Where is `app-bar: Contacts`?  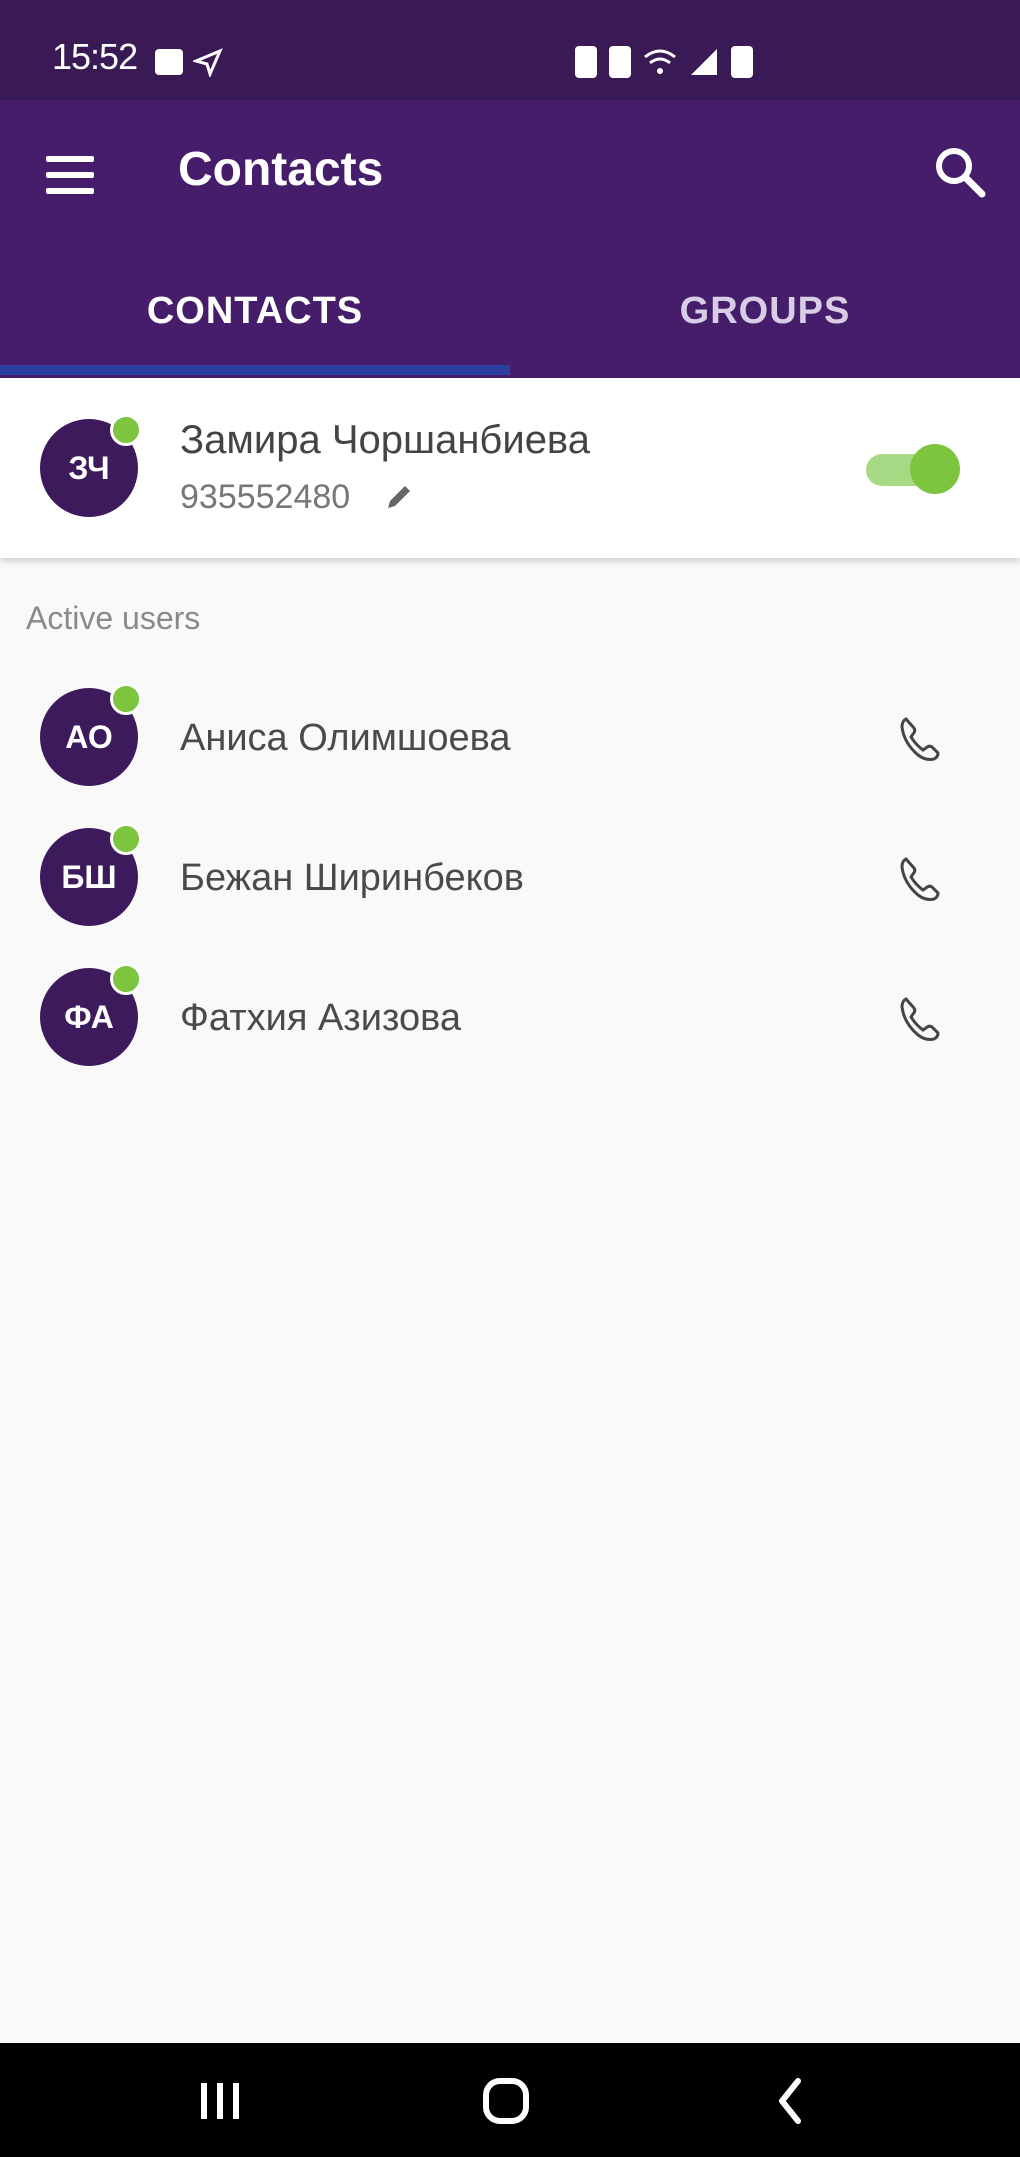 app-bar: Contacts is located at coordinates (510, 172).